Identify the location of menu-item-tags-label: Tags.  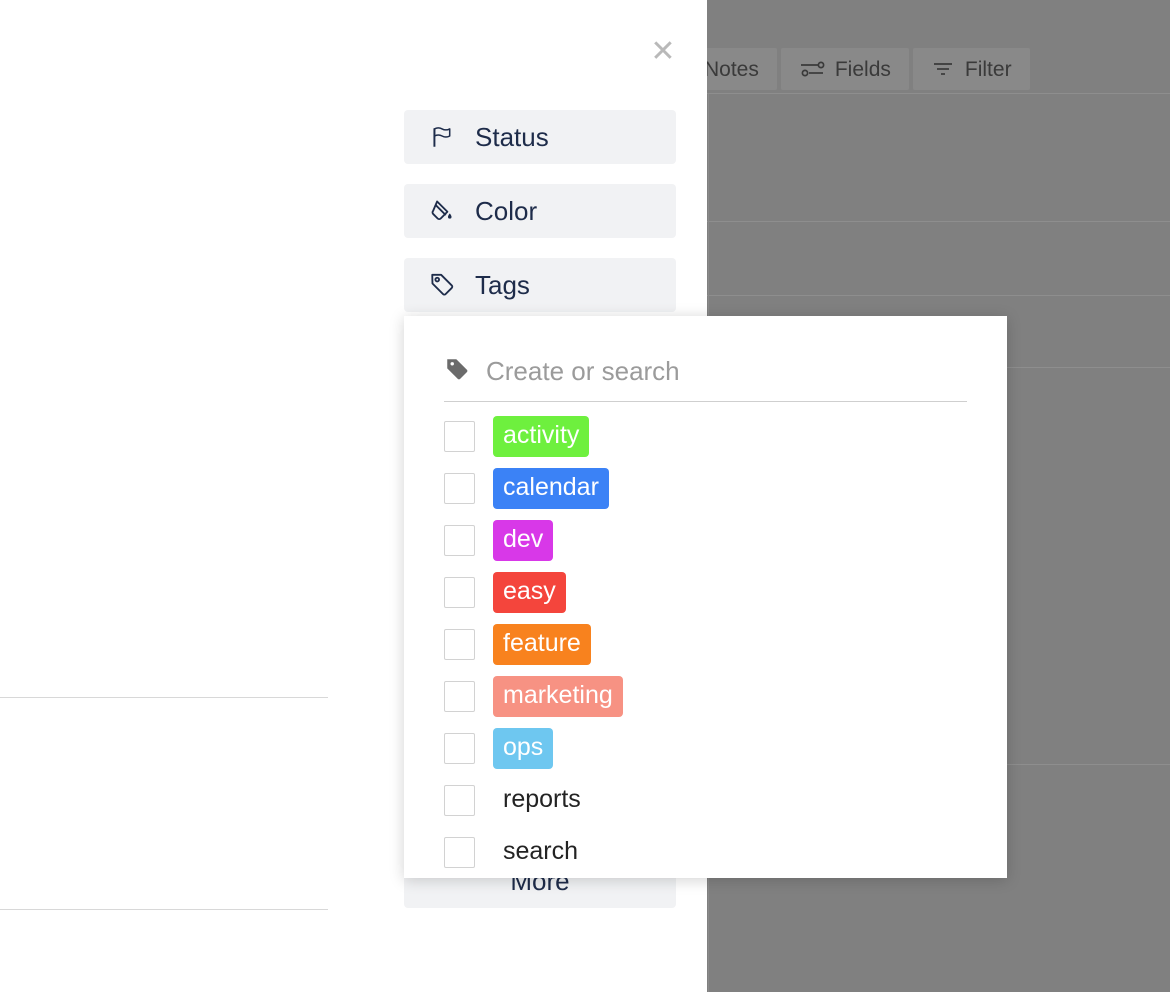
(502, 285).